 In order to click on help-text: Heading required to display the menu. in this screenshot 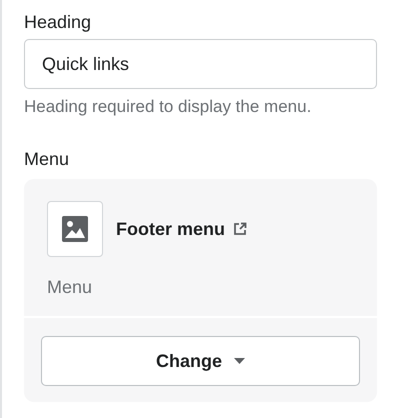, I will do `click(168, 107)`.